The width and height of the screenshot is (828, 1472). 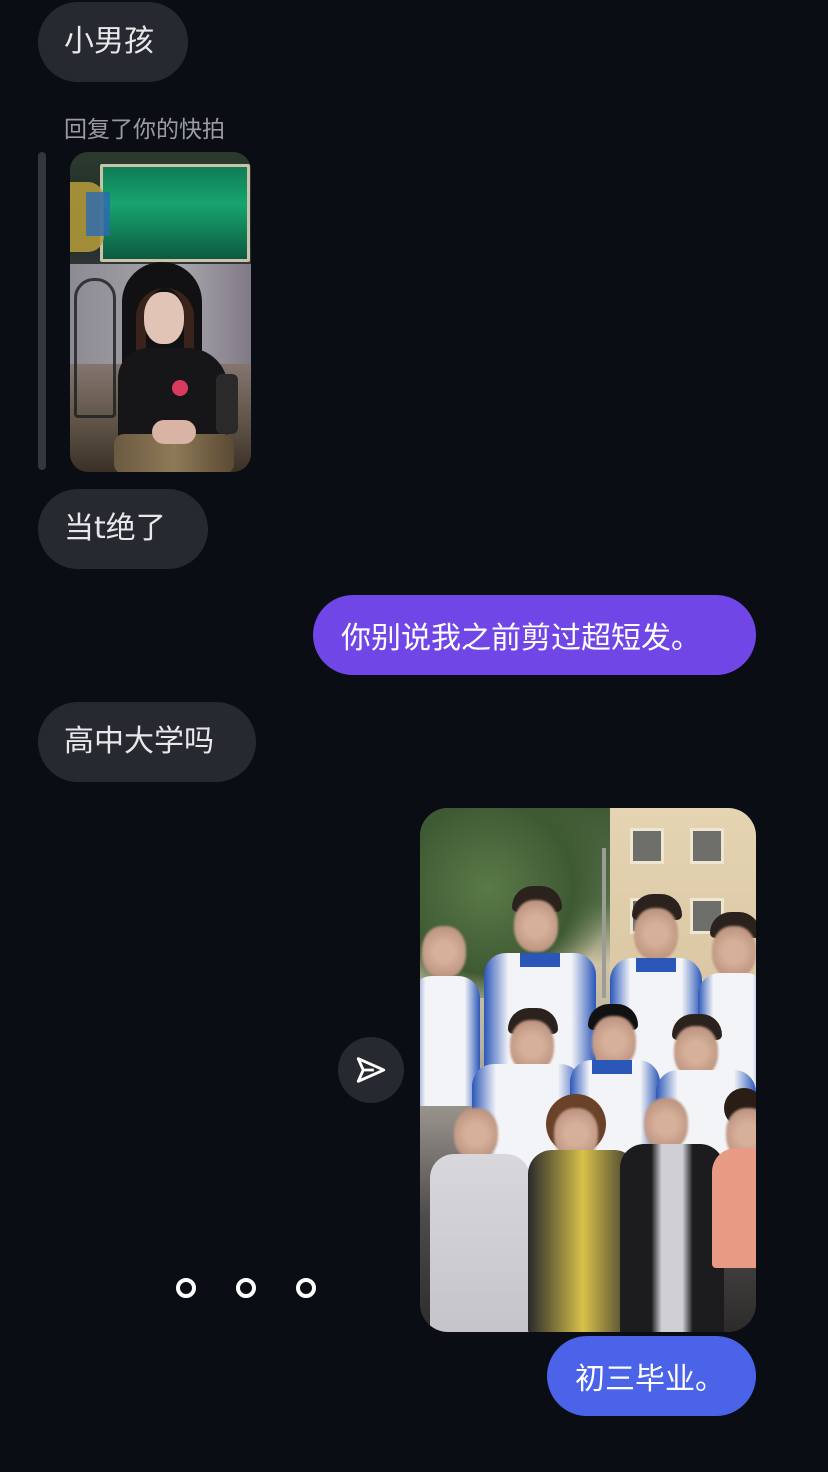 What do you see at coordinates (109, 41) in the screenshot?
I see `message-text: 小男孩` at bounding box center [109, 41].